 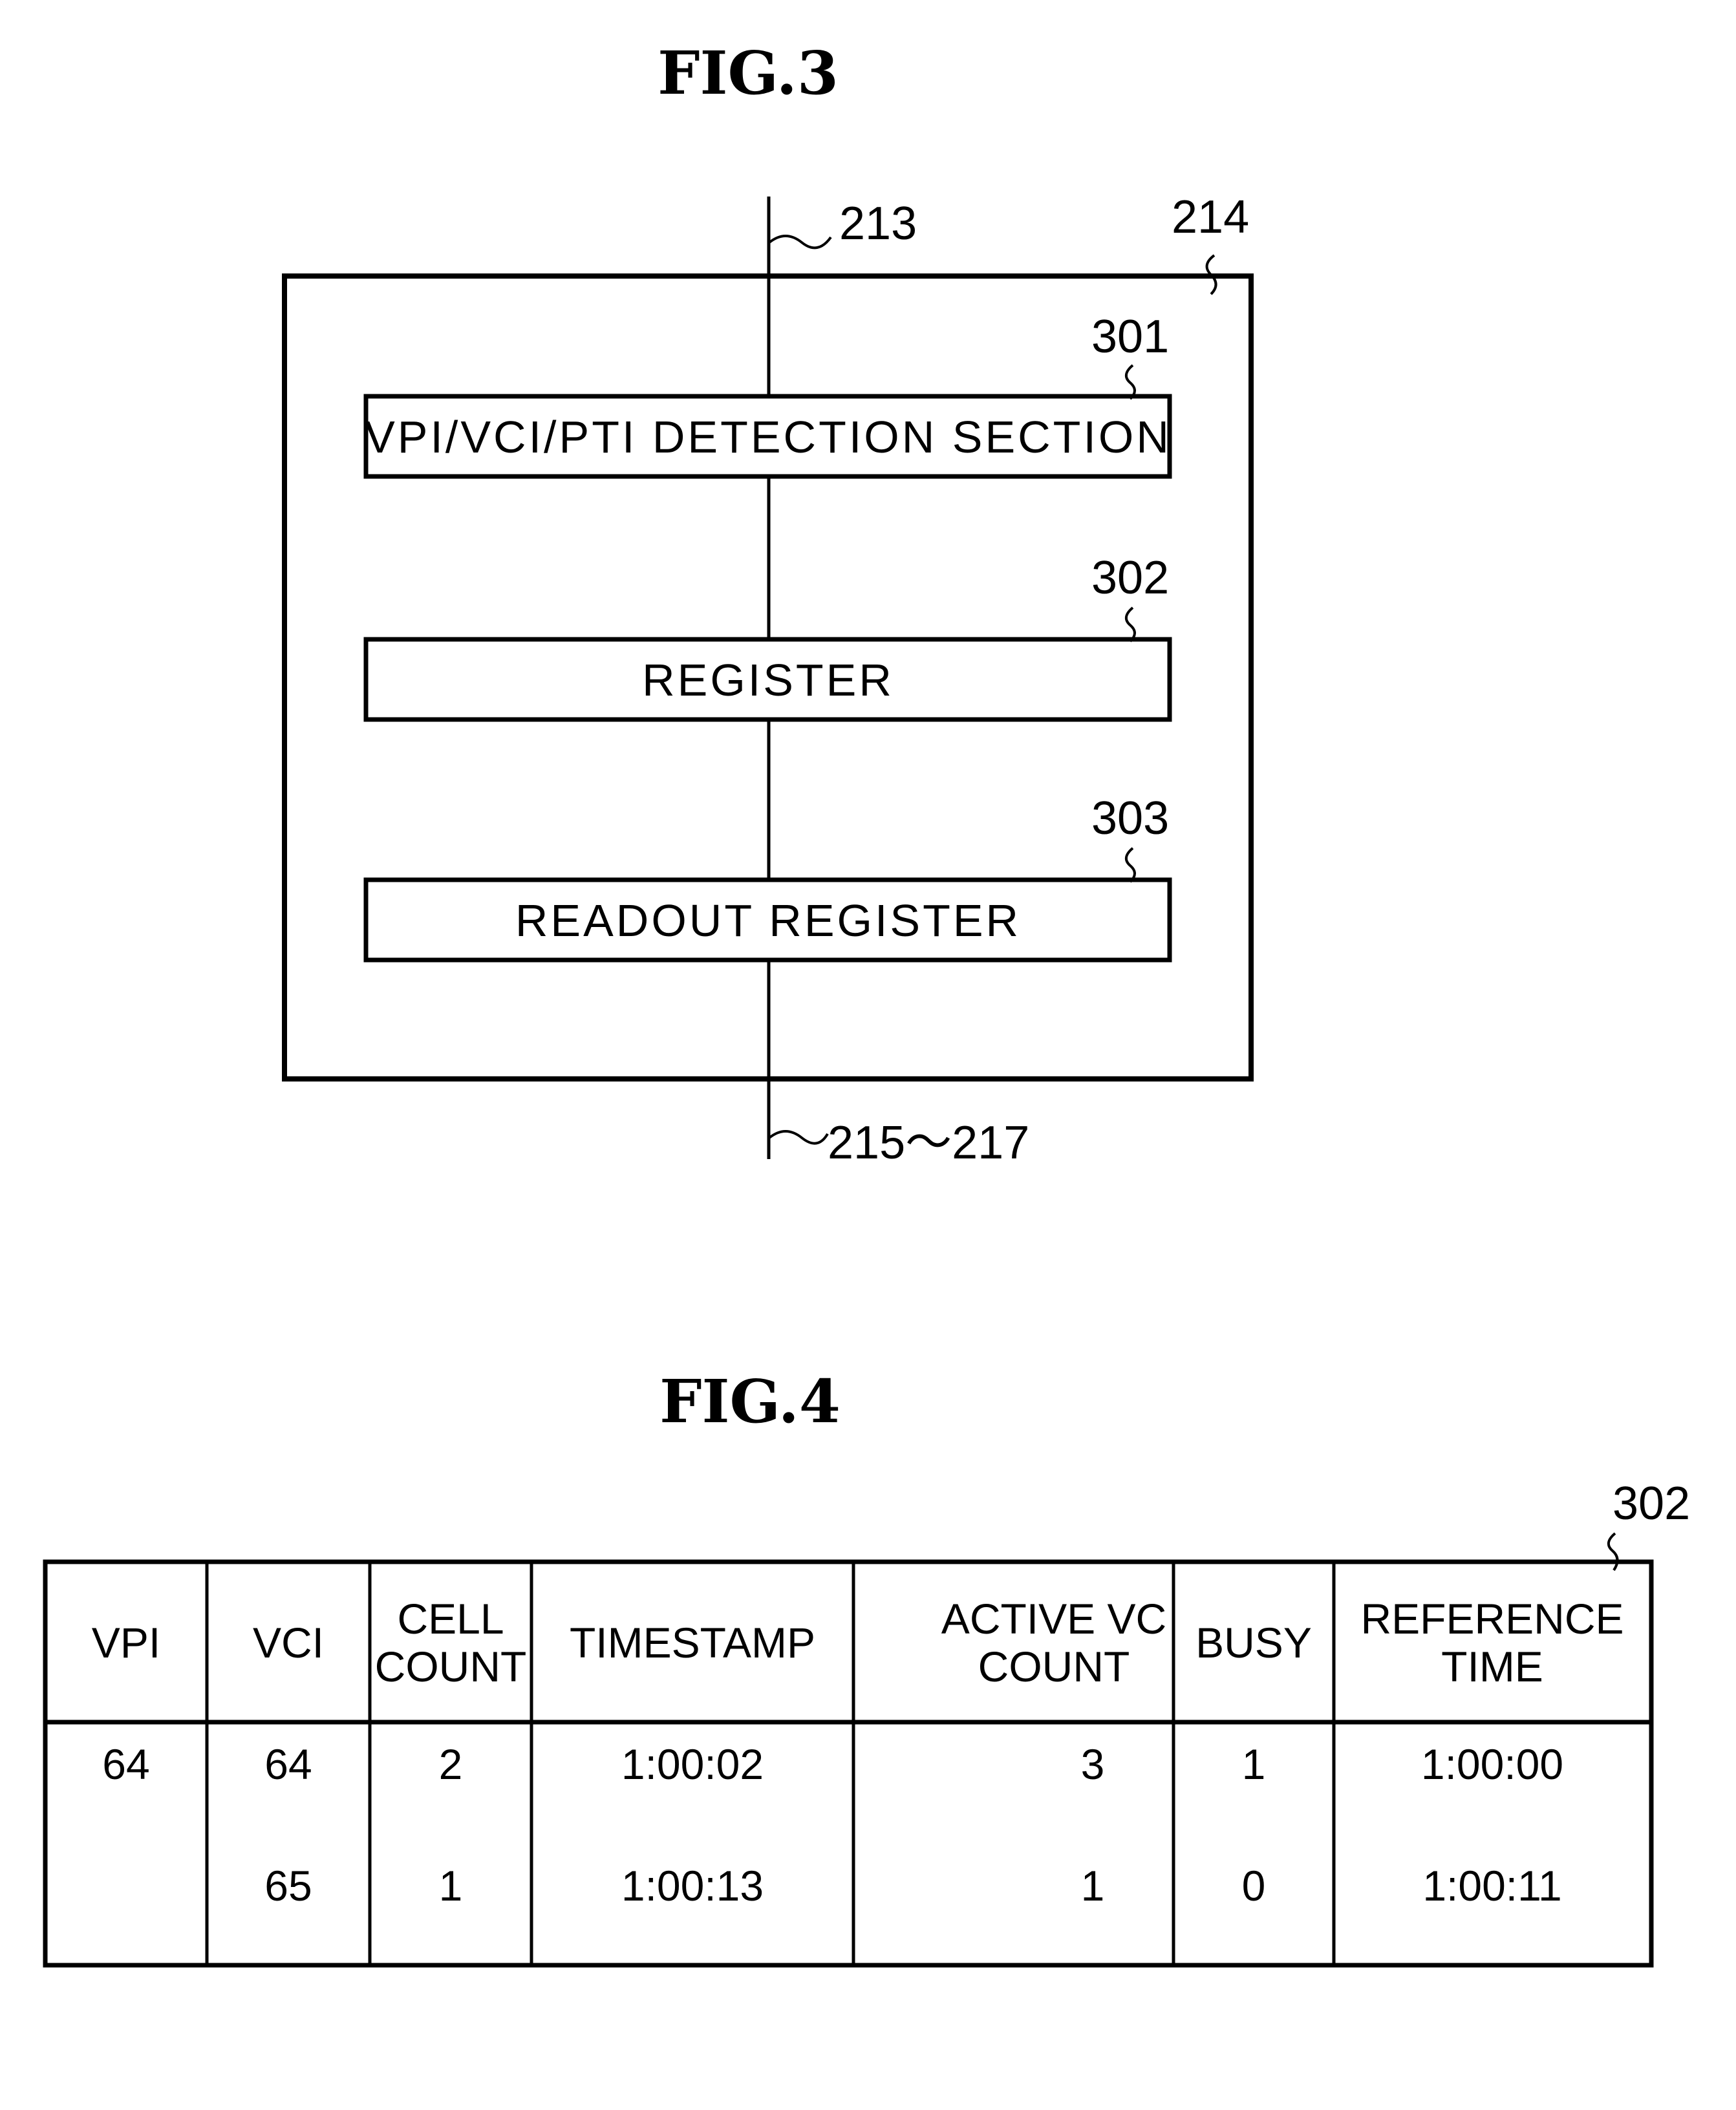 I want to click on table-cell: 3, so click(x=1093, y=1764).